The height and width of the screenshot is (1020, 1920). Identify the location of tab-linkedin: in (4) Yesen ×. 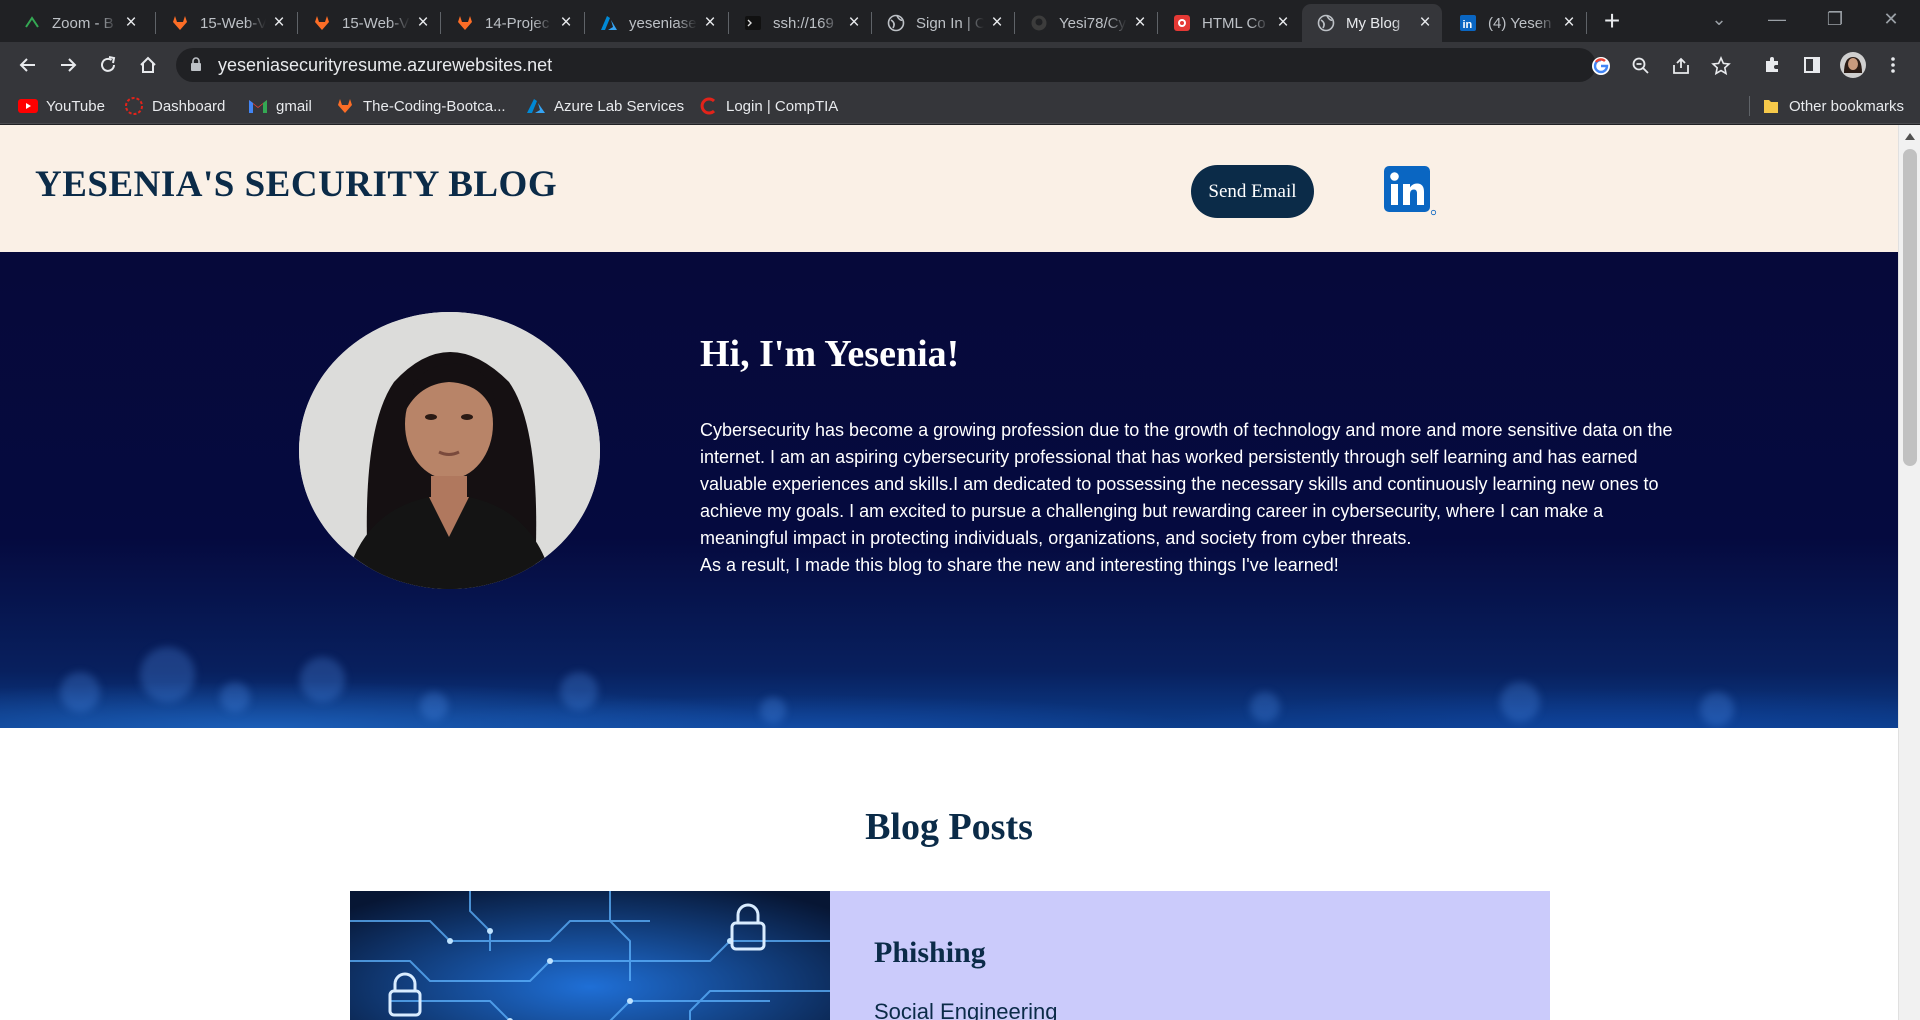
(1515, 23).